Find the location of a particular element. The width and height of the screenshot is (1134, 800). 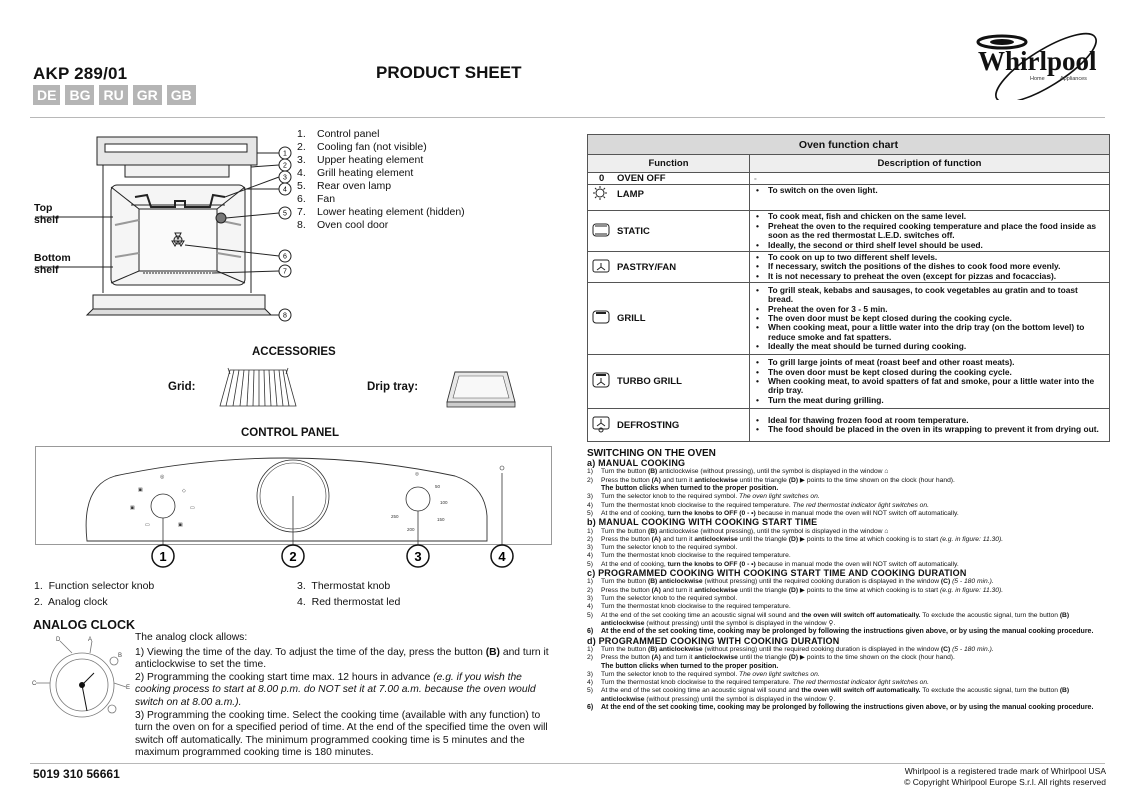

column-header-description: Description of function is located at coordinates (929, 163).